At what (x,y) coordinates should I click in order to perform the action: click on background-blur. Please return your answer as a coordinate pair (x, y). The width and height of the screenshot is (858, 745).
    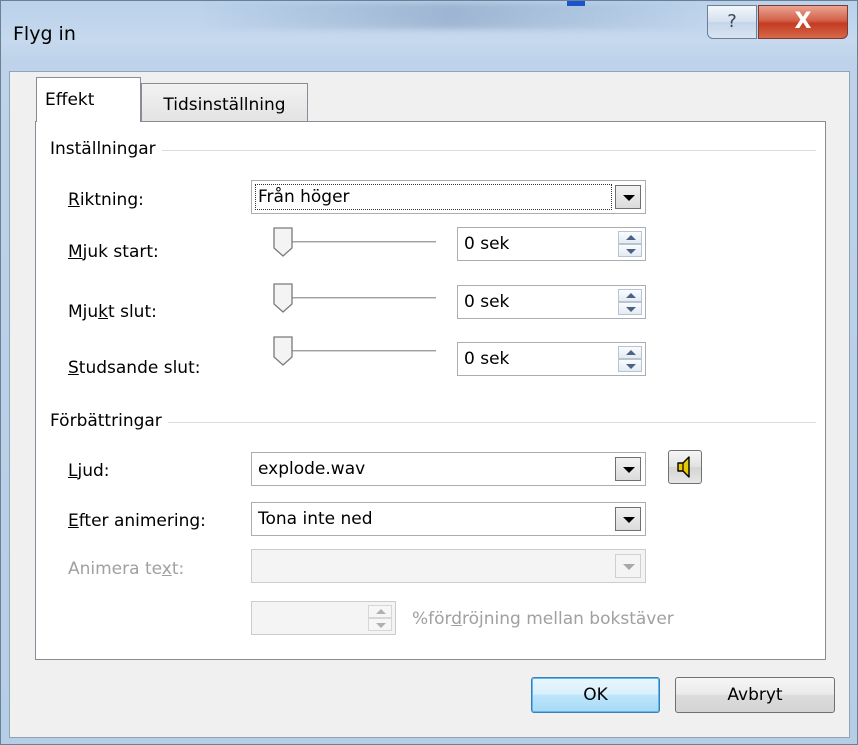
    Looking at the image, I should click on (451, 16).